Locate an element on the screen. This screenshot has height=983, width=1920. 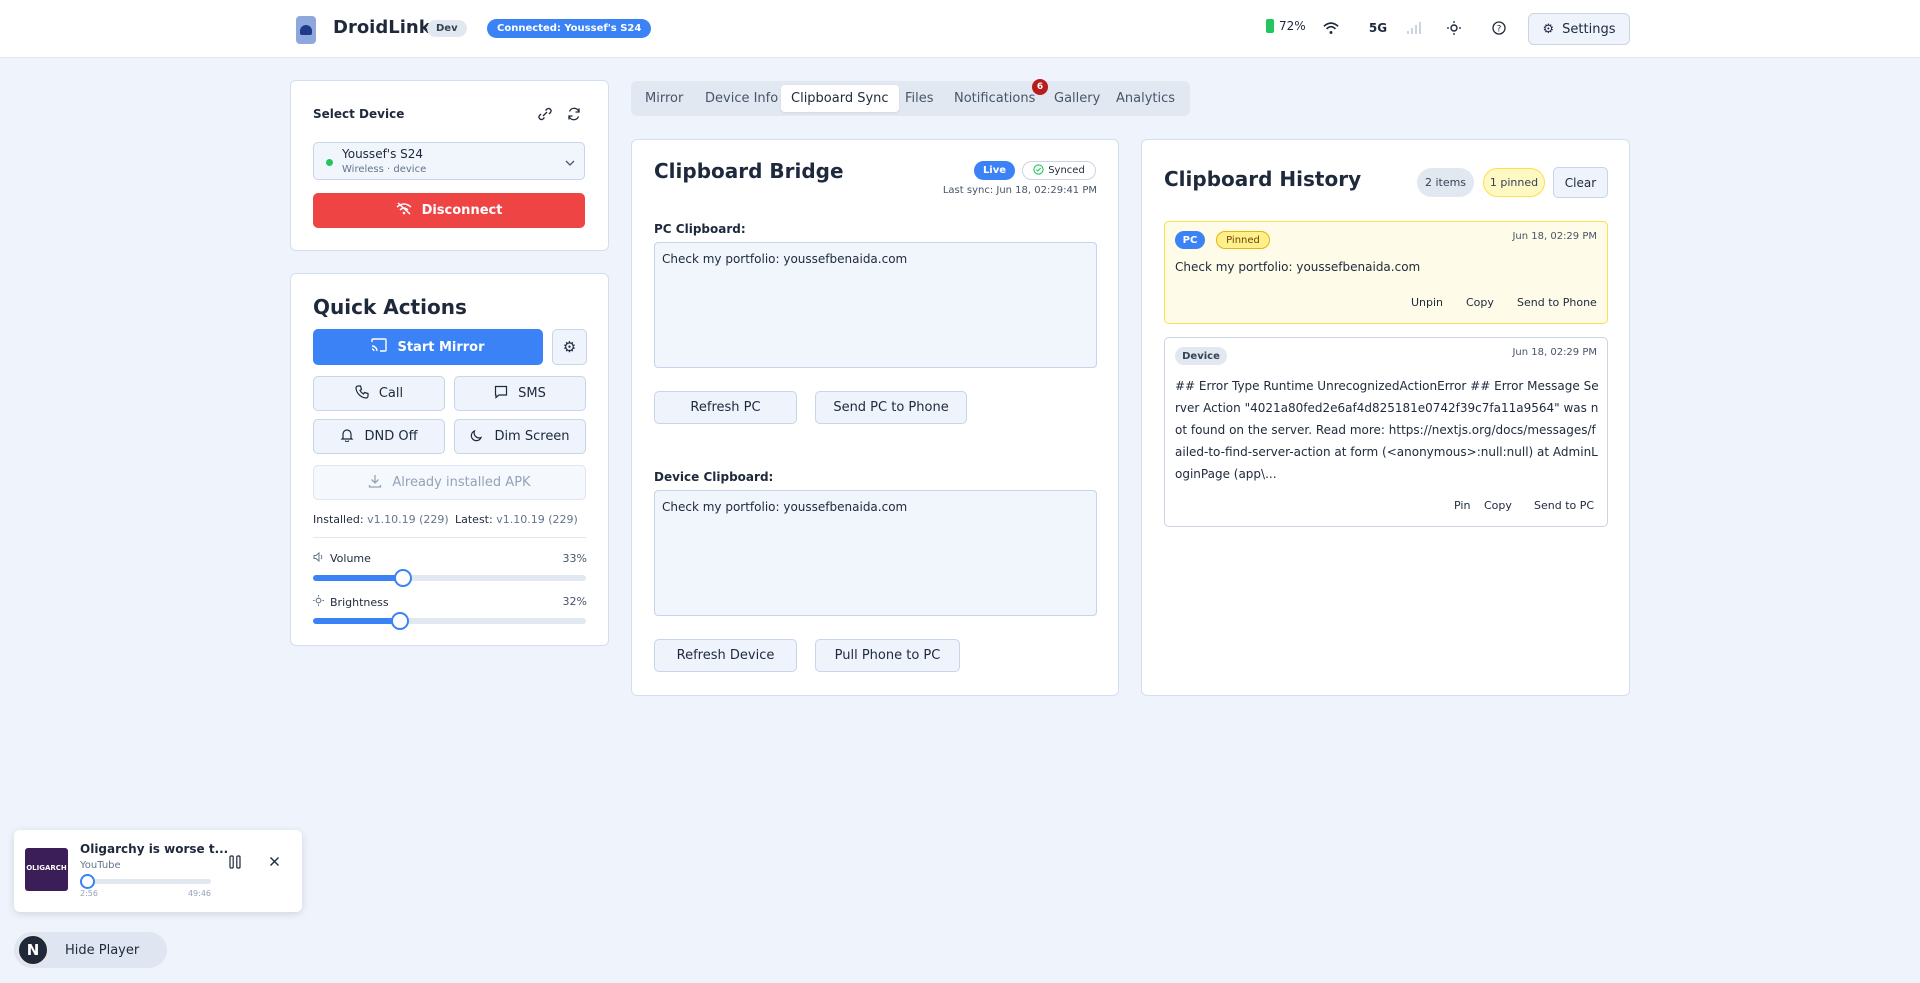
gear-icon: ⚙ is located at coordinates (1548, 29).